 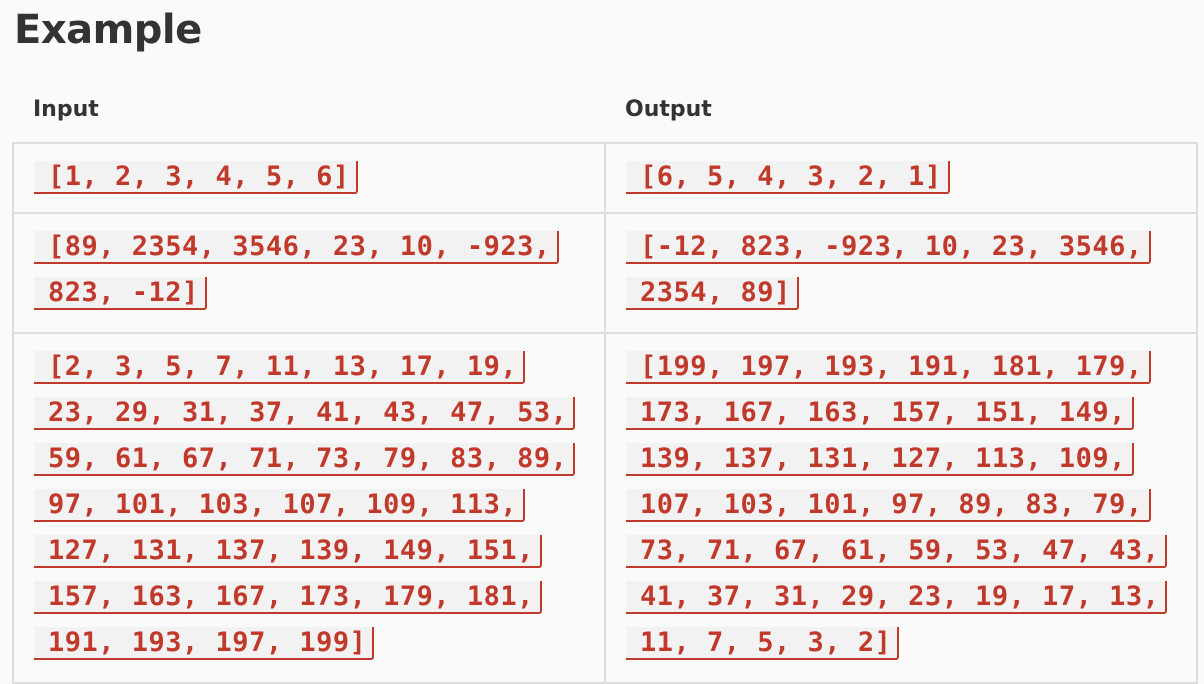 I want to click on input-code: [1, 2, 3, 4, 5, 6], so click(x=196, y=177).